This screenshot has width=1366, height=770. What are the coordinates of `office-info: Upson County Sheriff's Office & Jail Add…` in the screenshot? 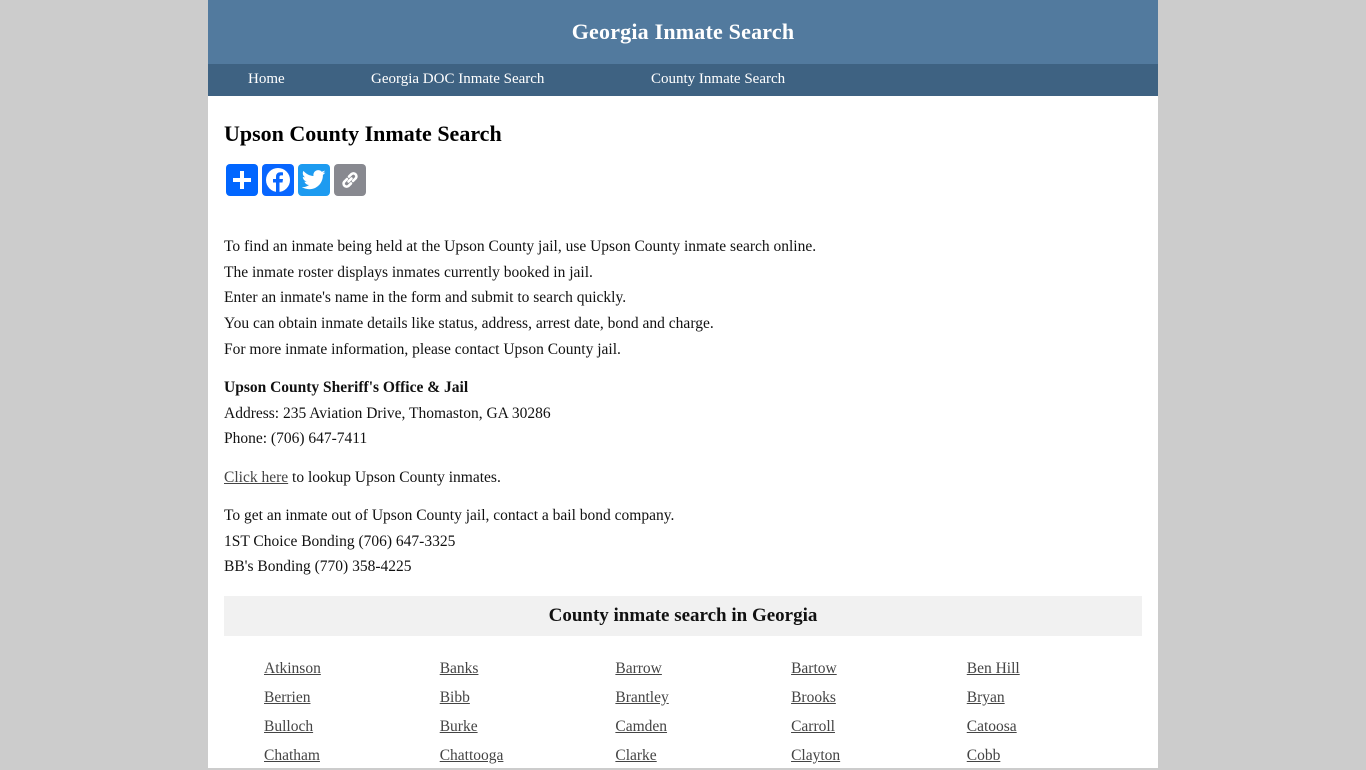 It's located at (387, 413).